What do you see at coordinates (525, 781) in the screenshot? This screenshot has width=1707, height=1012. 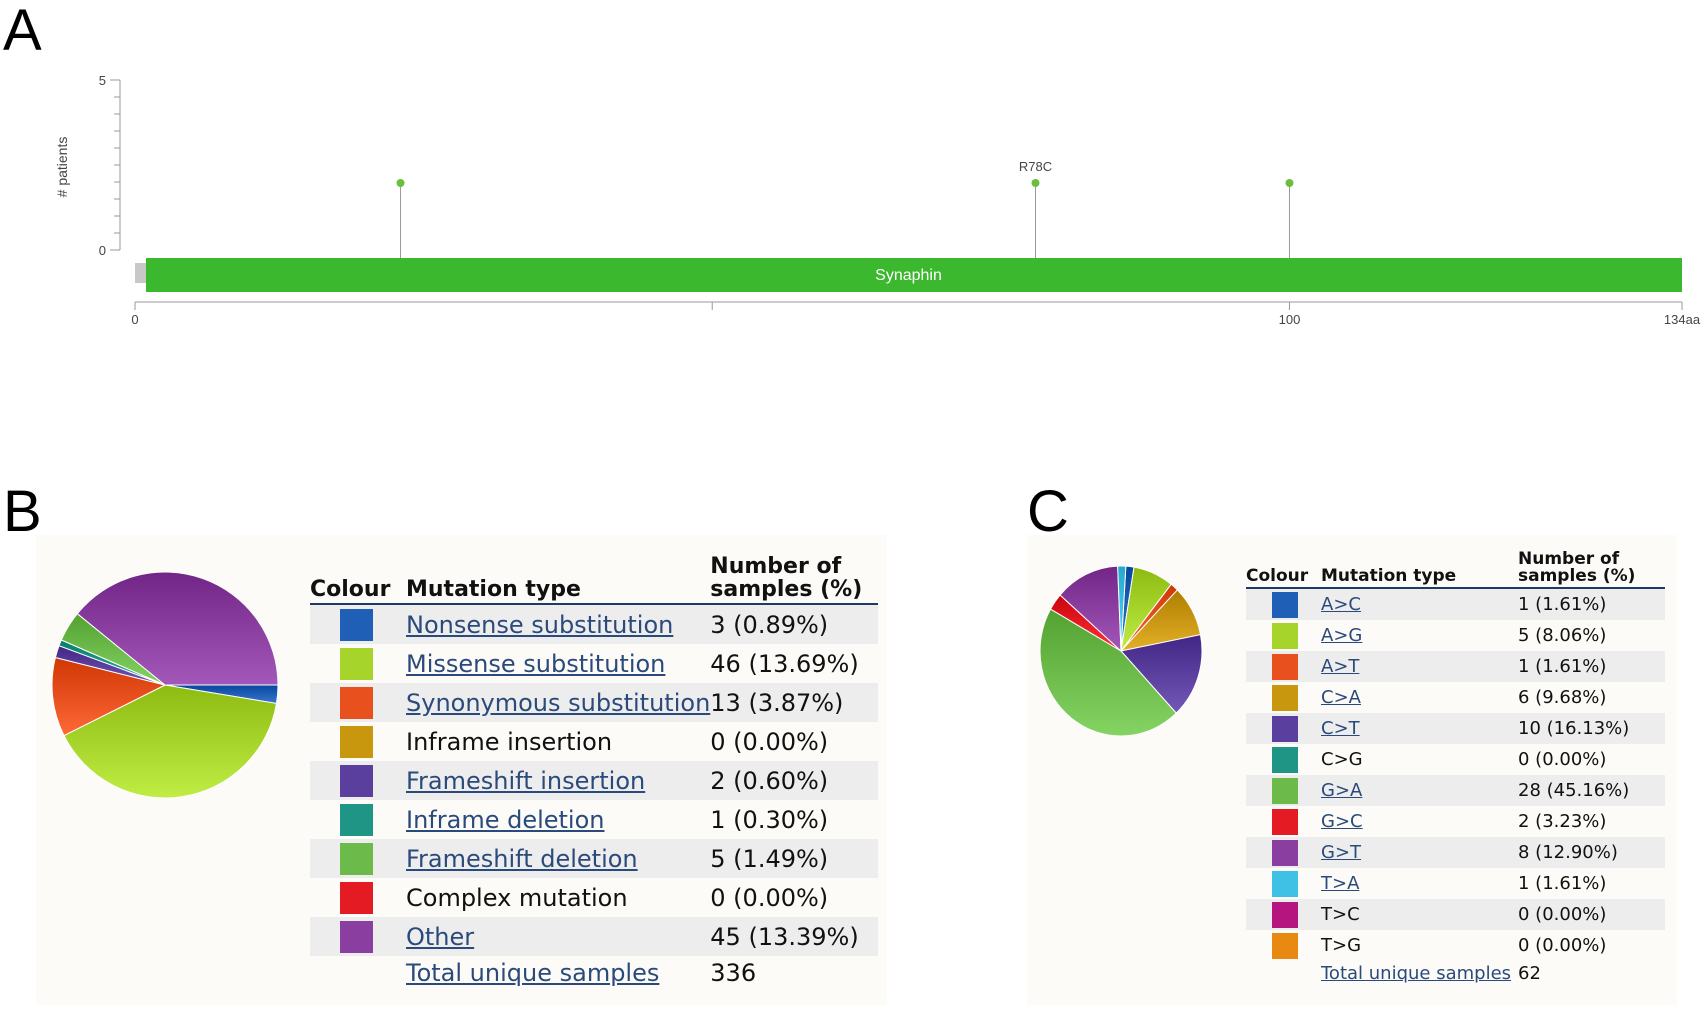 I see `mutation-type-link-frameshift-insertion: Frameshift insertion` at bounding box center [525, 781].